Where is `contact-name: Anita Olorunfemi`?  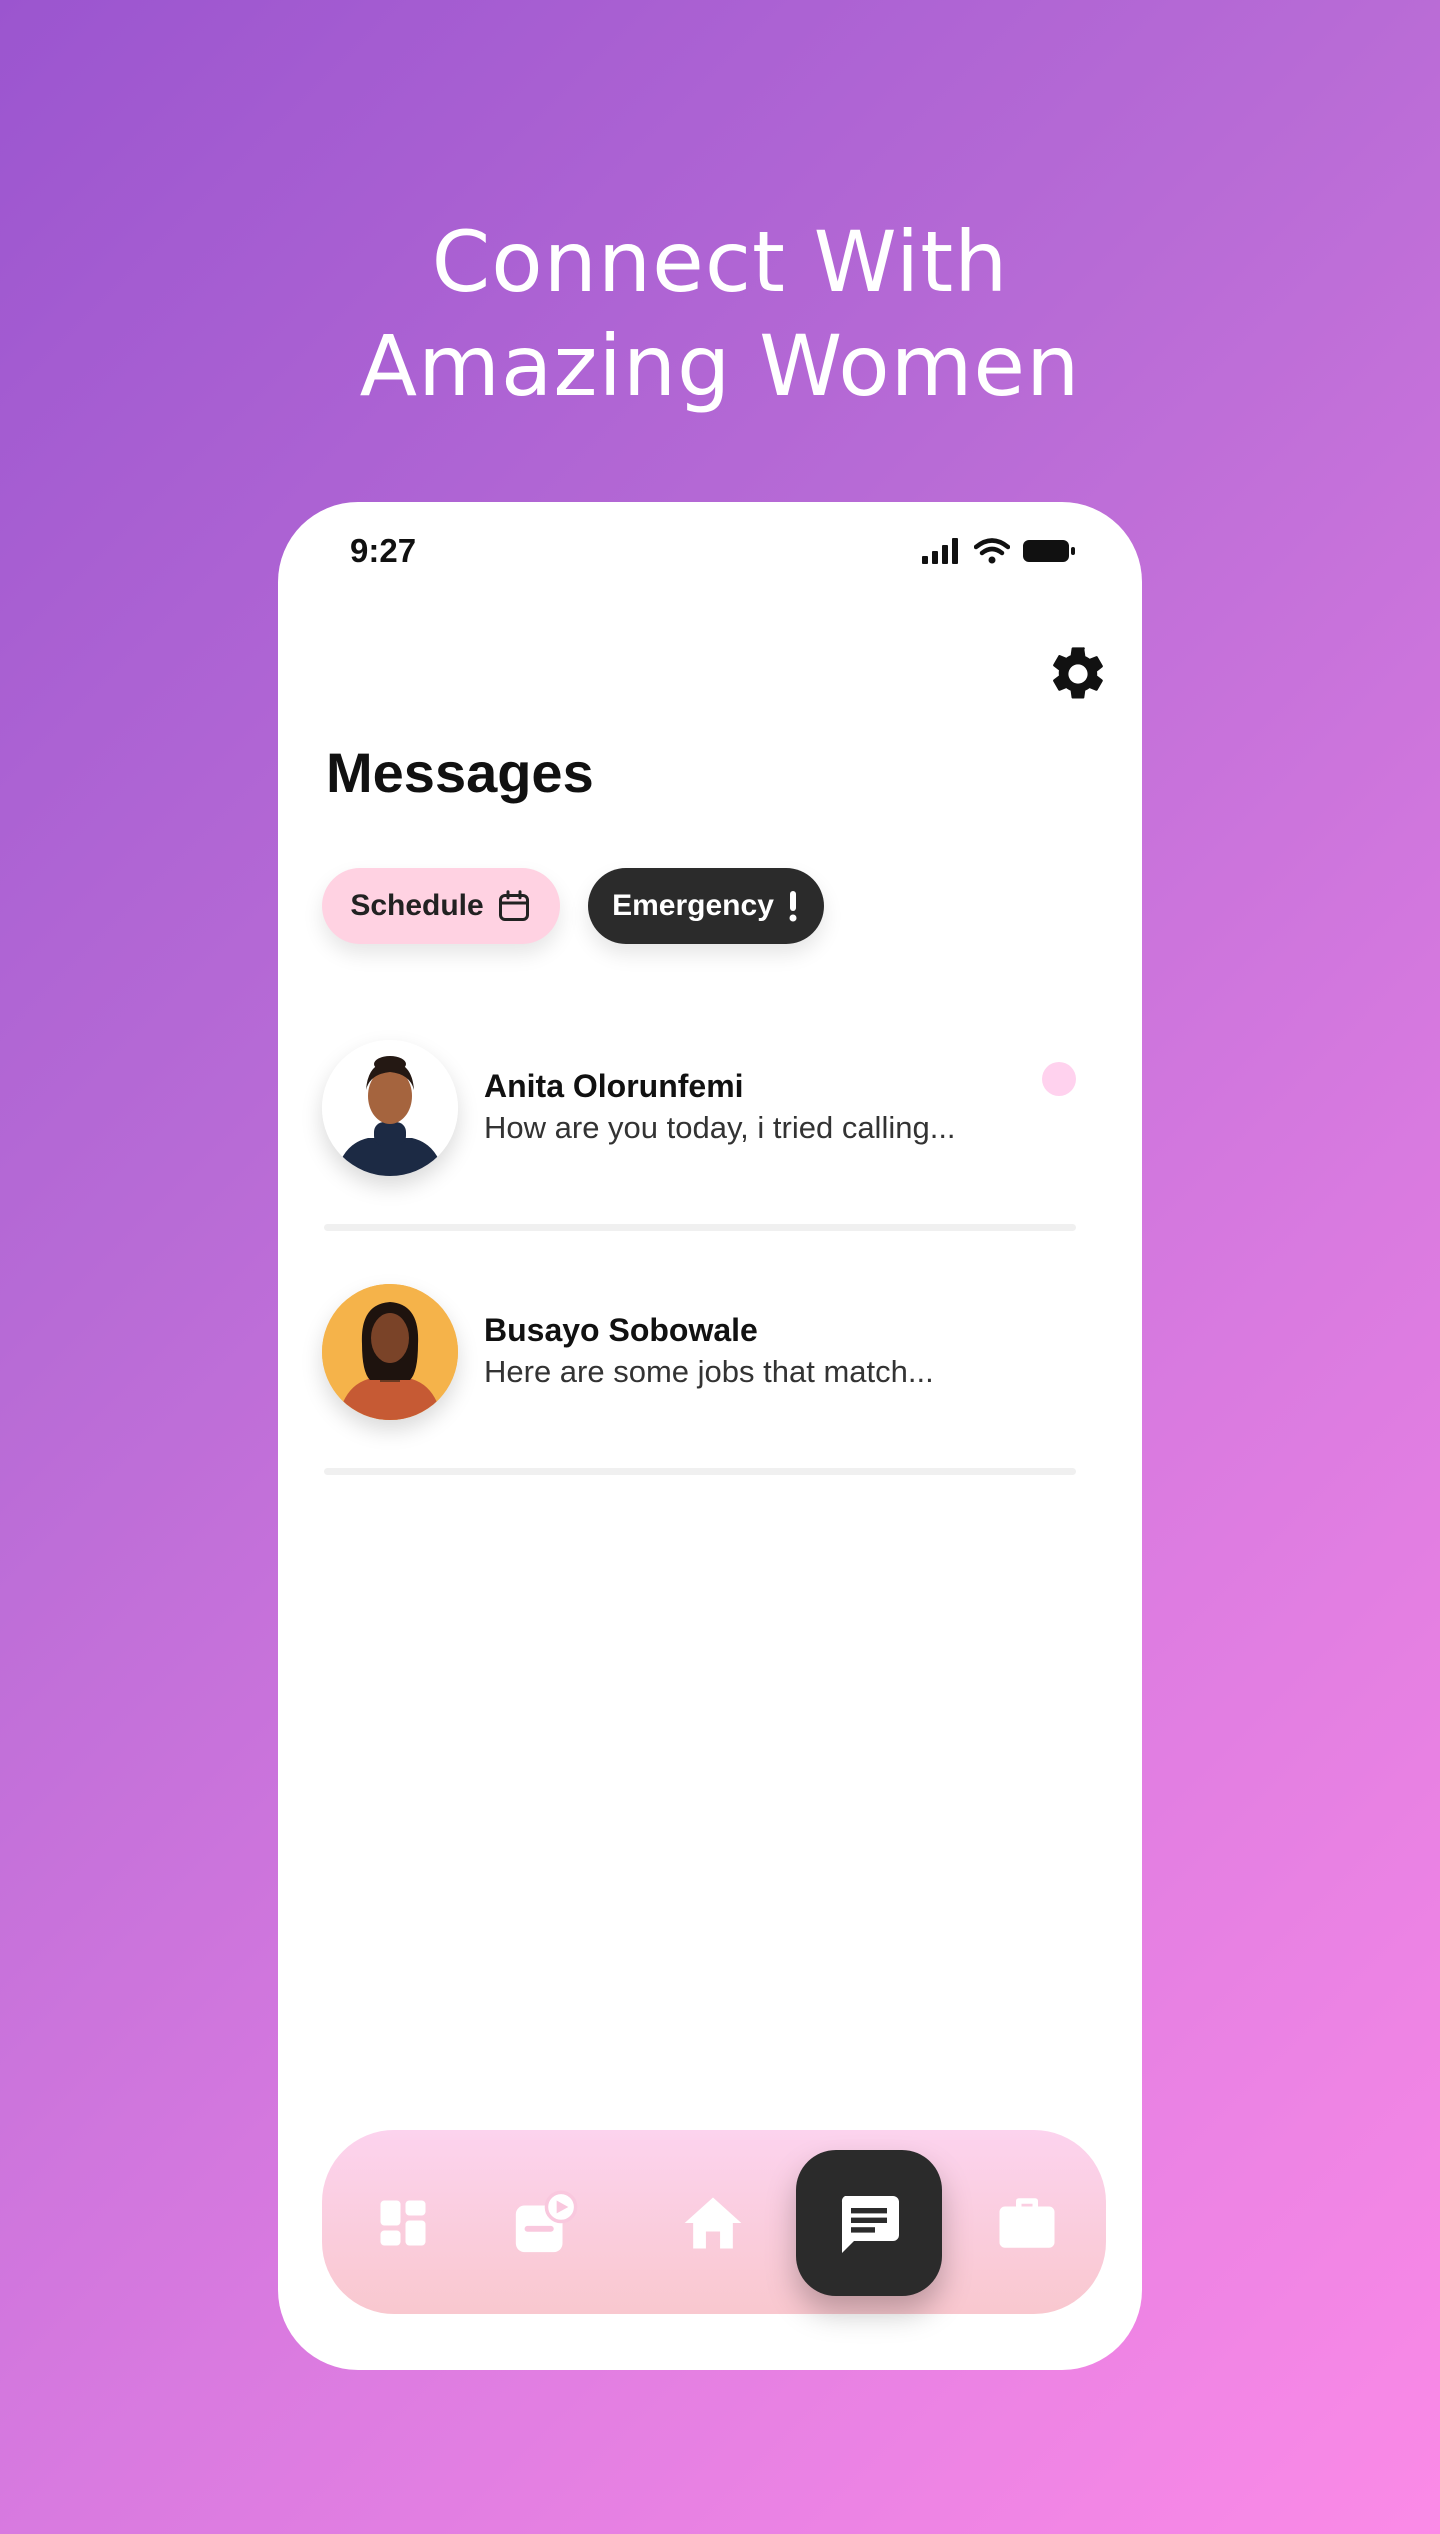
contact-name: Anita Olorunfemi is located at coordinates (614, 1086).